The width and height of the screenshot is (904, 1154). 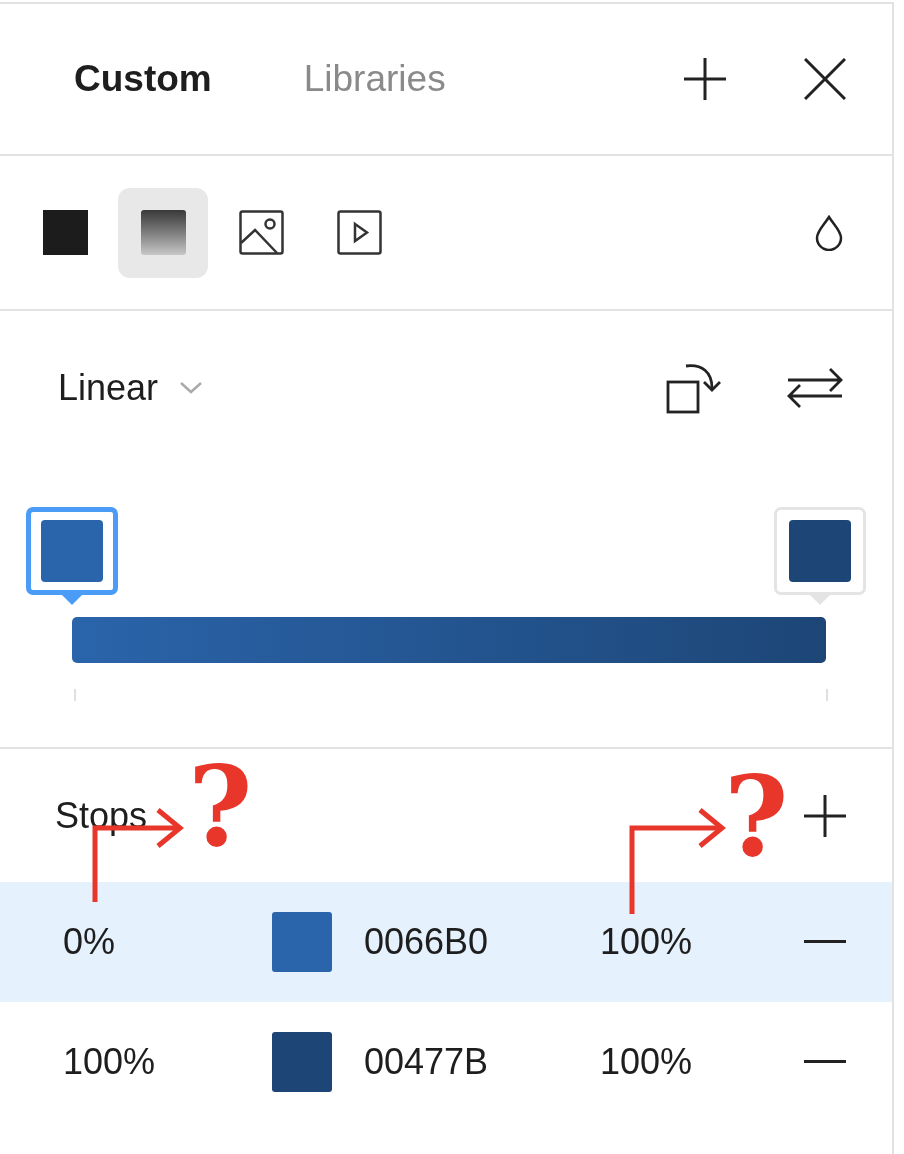 I want to click on solid-fill-icon, so click(x=65, y=232).